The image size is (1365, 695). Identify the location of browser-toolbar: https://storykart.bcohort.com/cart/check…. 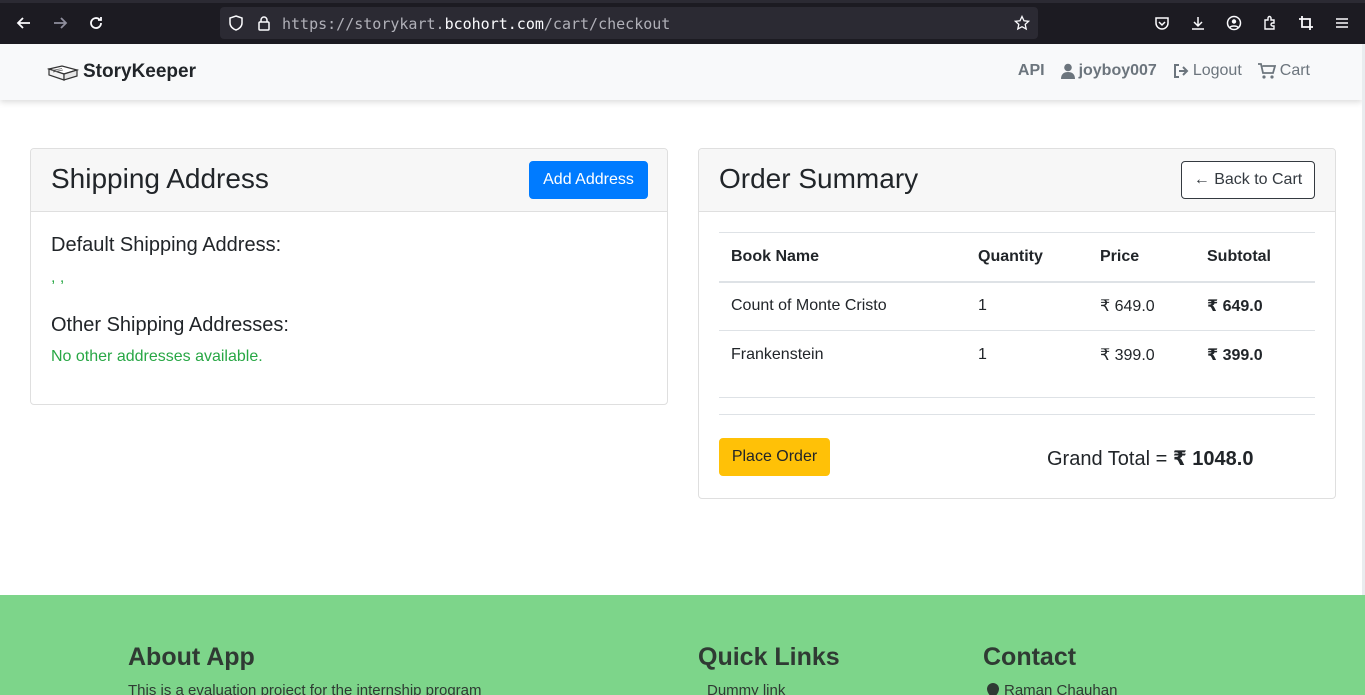
(682, 22).